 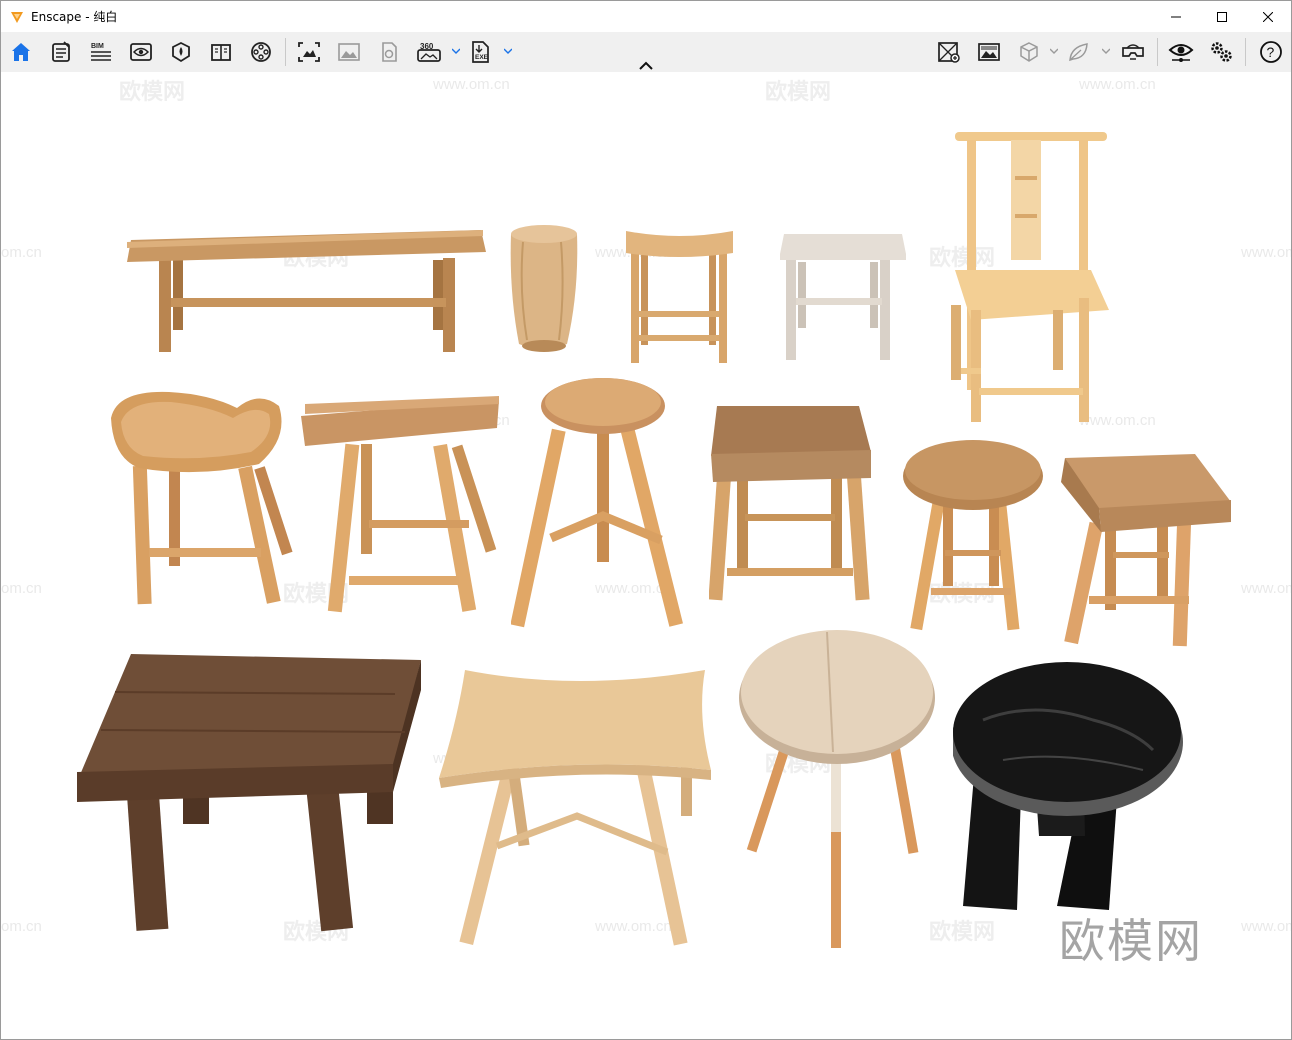 I want to click on vr-headset-button, so click(x=1133, y=52).